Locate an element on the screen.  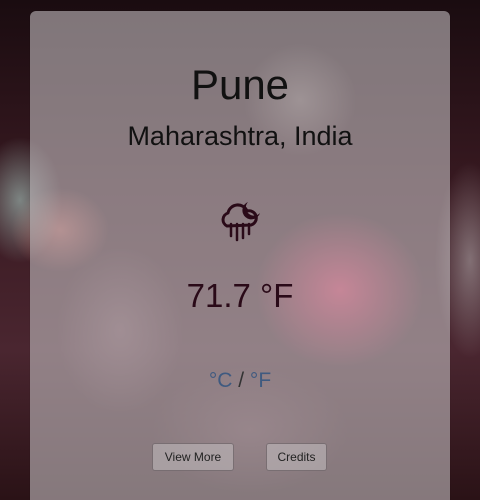
unit-toggle: °C / °F is located at coordinates (240, 381).